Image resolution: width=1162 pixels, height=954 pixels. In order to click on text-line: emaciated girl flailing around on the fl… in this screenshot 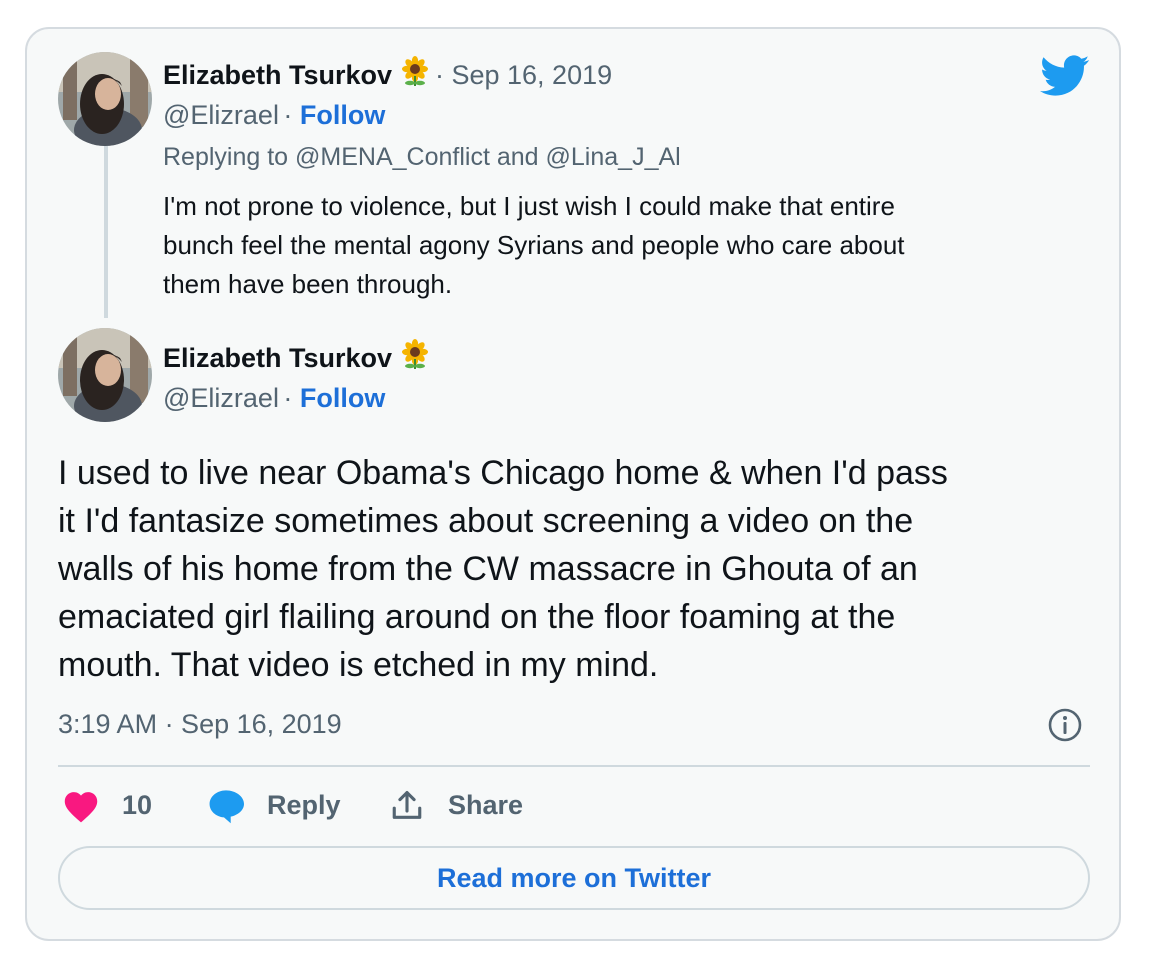, I will do `click(477, 617)`.